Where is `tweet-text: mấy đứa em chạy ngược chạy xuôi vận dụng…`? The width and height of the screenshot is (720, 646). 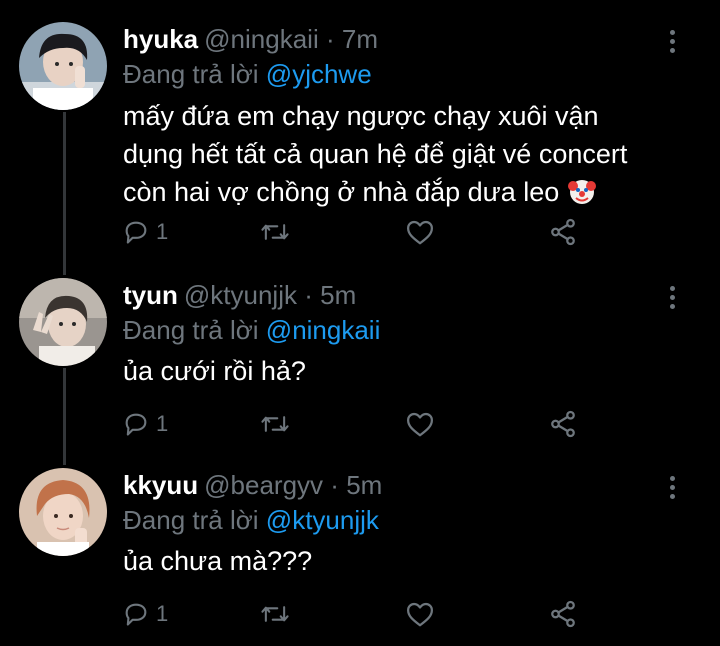 tweet-text: mấy đứa em chạy ngược chạy xuôi vận dụng… is located at coordinates (375, 154).